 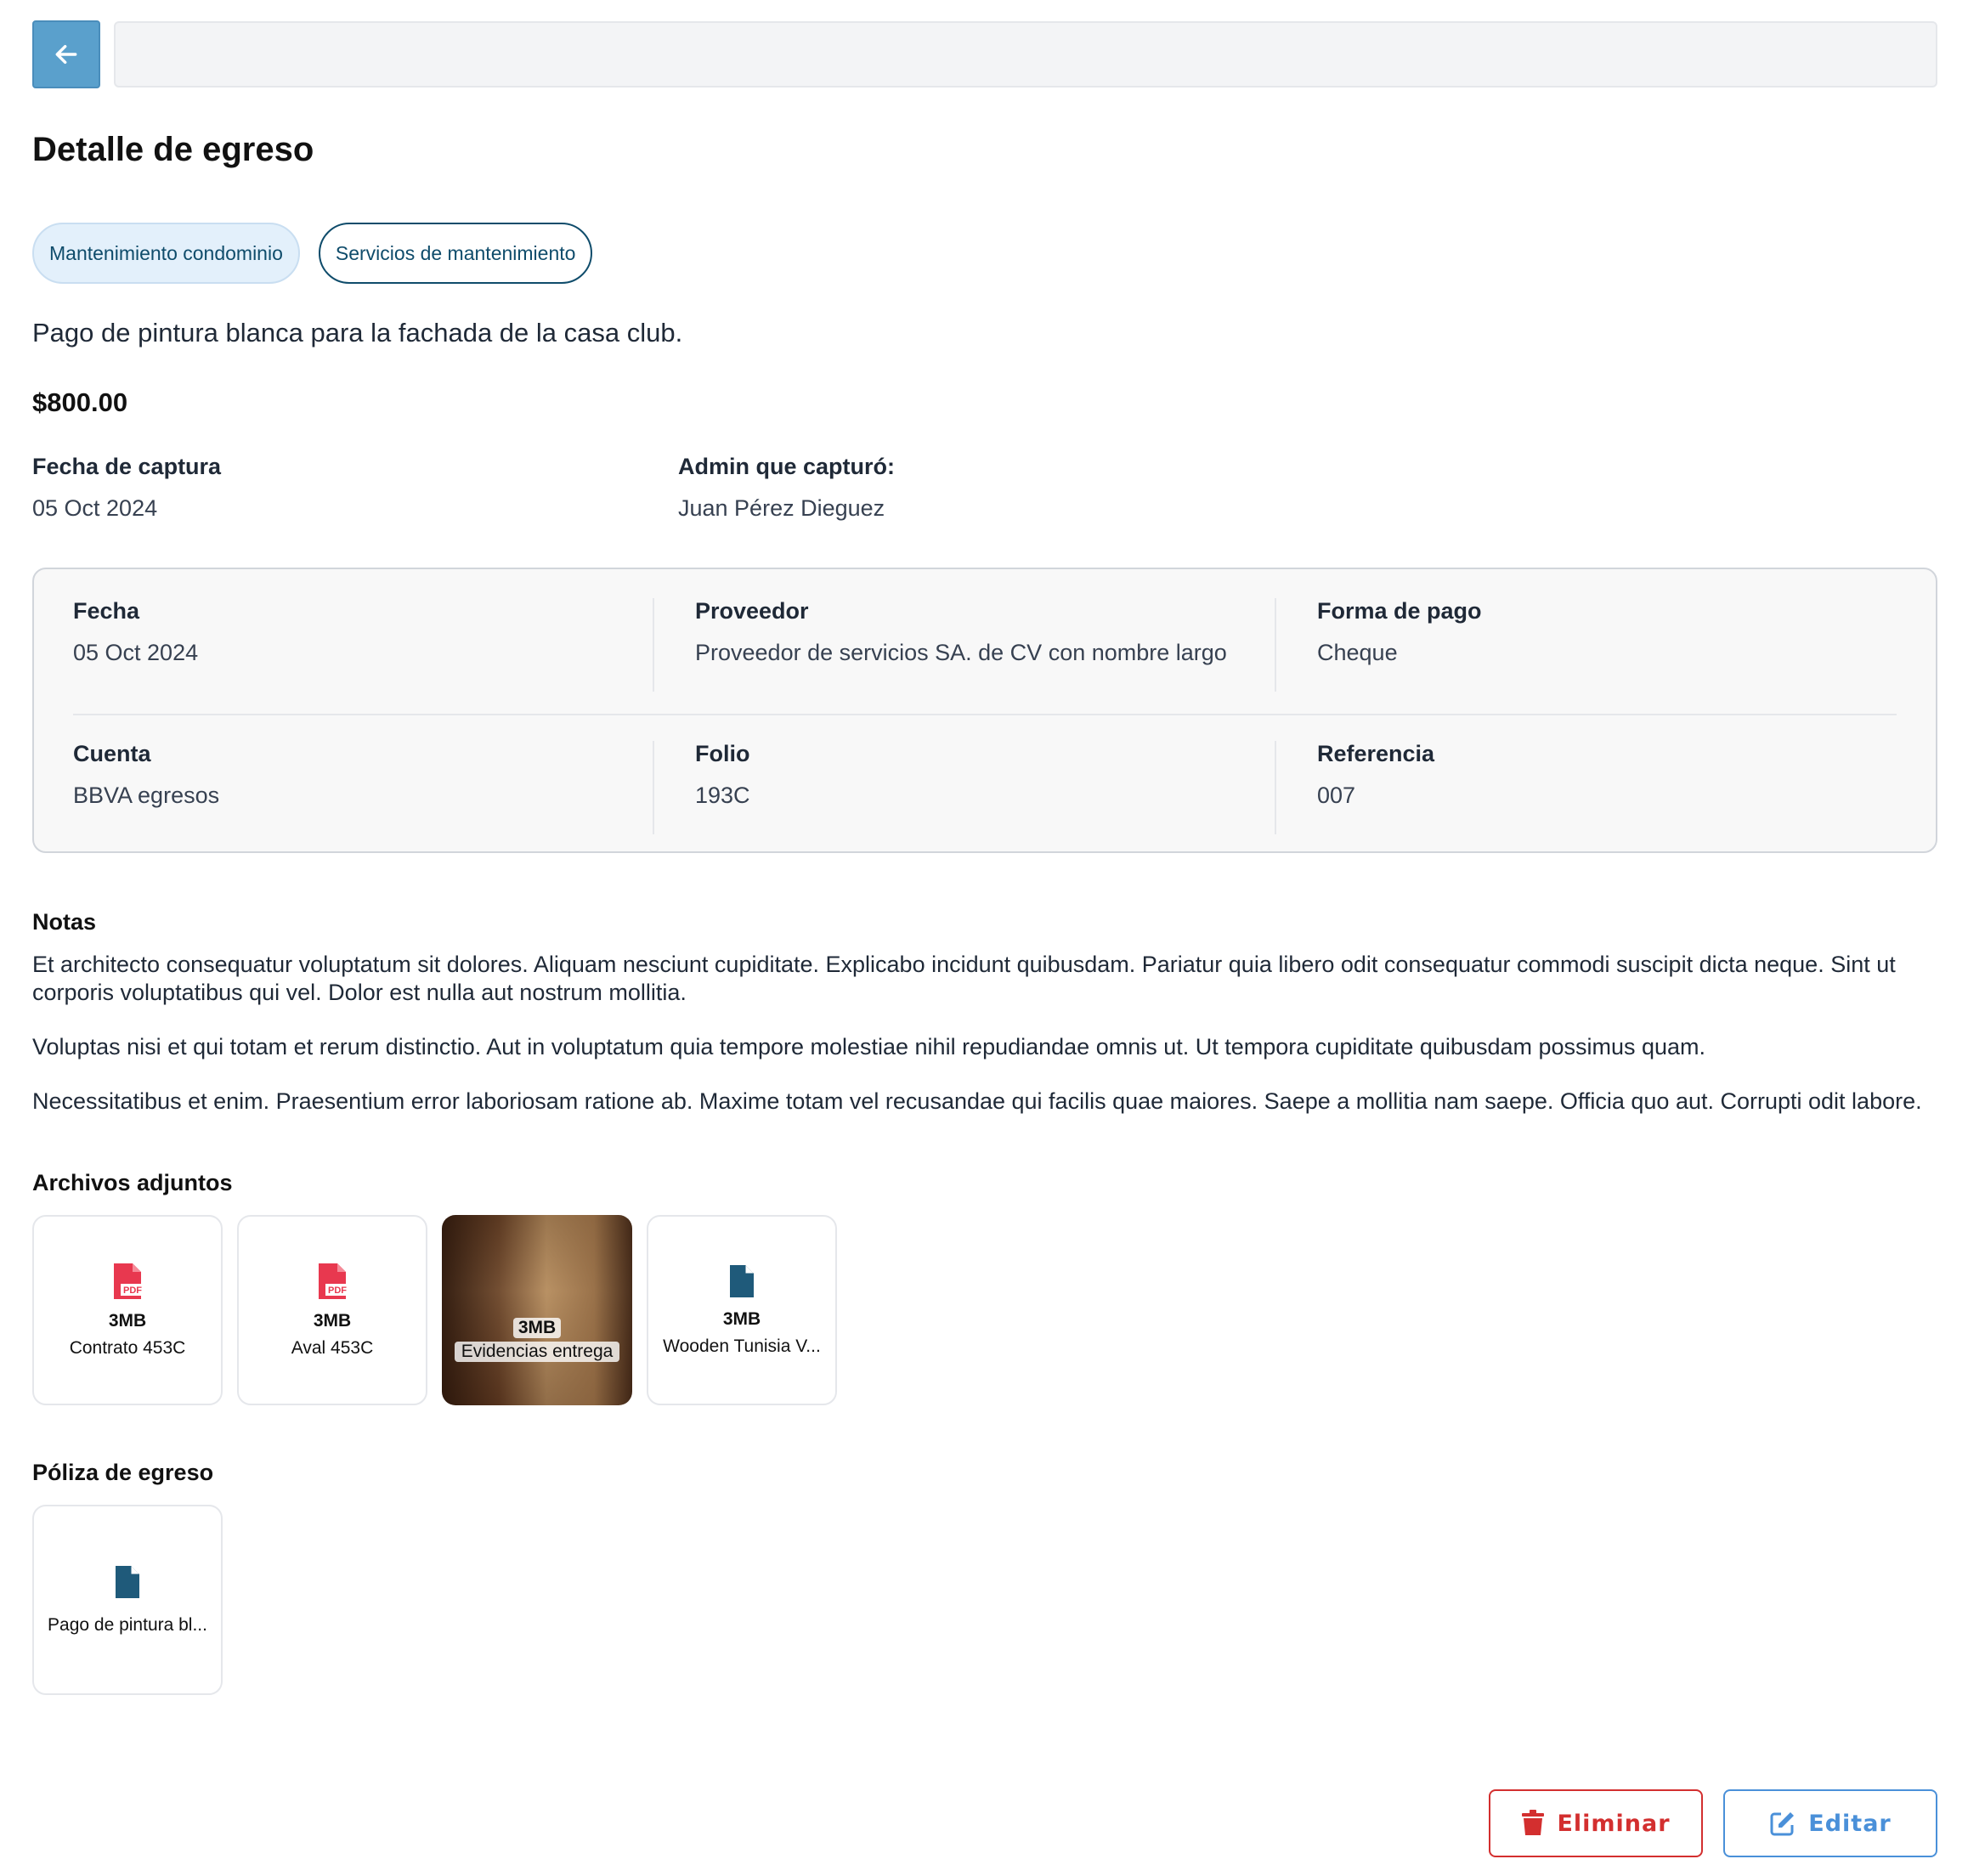 What do you see at coordinates (1399, 611) in the screenshot?
I see `forma-pago-label: Forma de pago` at bounding box center [1399, 611].